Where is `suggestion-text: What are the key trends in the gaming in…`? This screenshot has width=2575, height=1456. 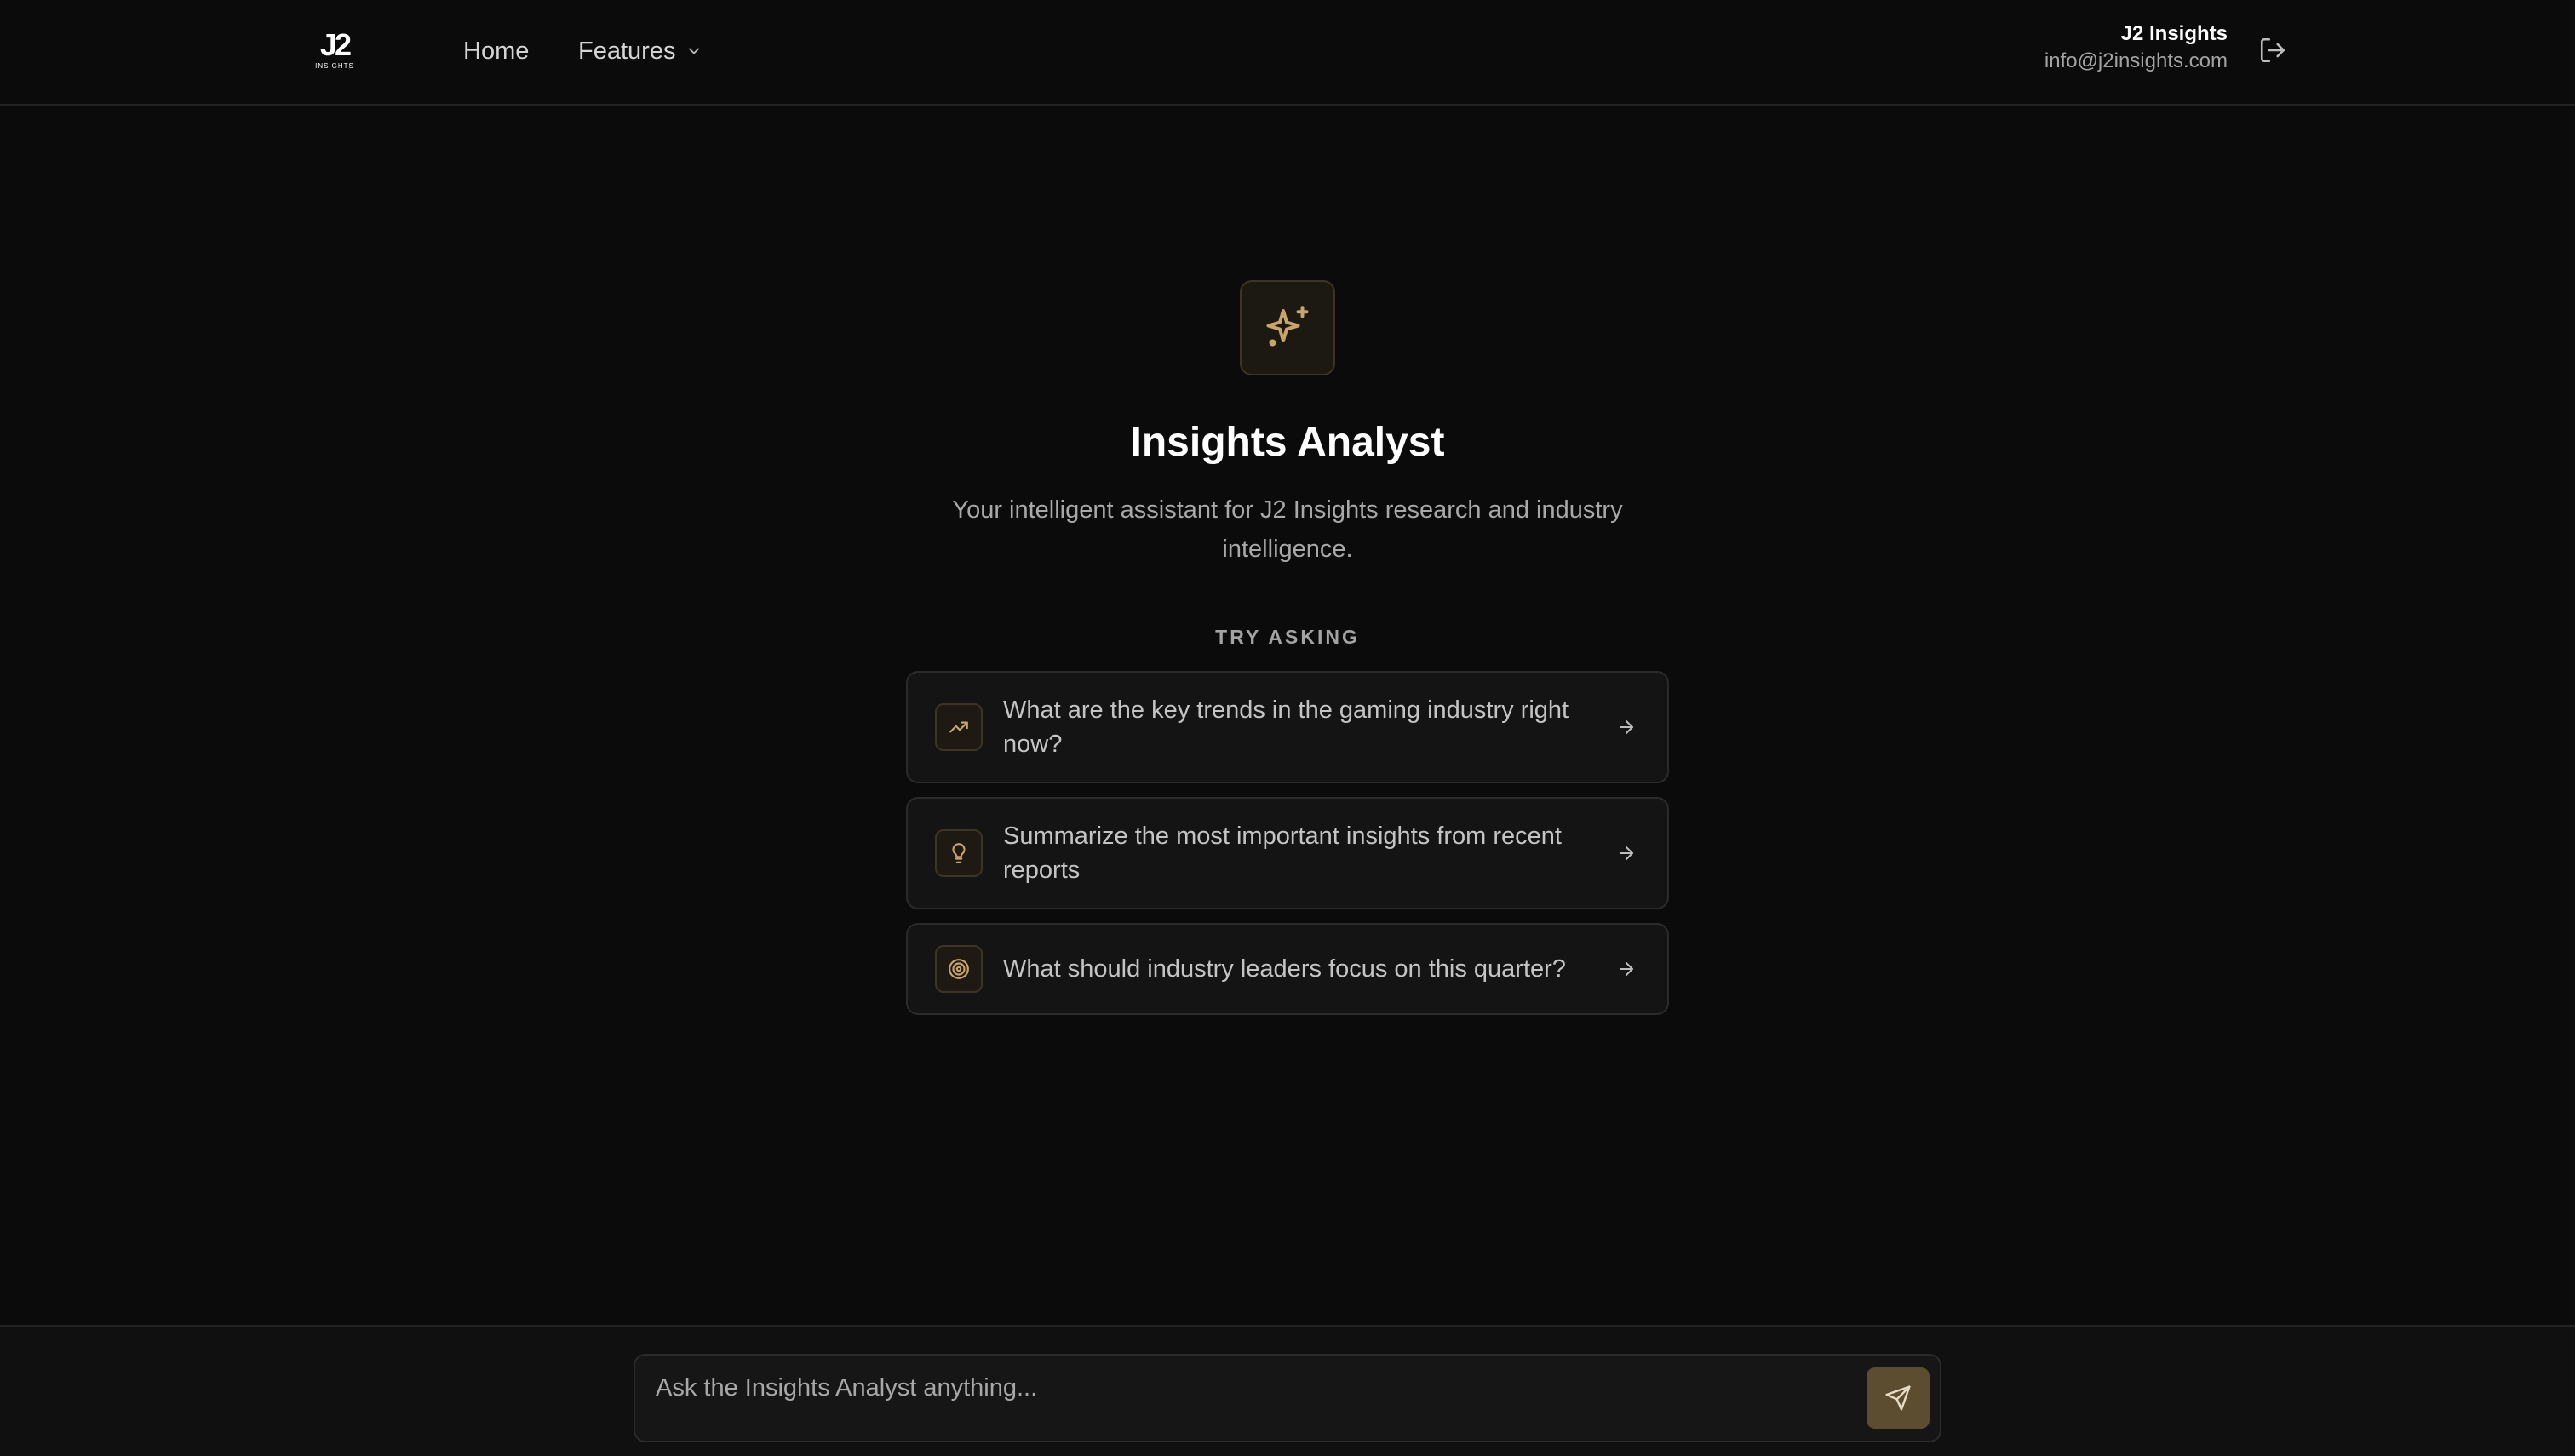
suggestion-text: What are the key trends in the gaming in… is located at coordinates (1286, 727).